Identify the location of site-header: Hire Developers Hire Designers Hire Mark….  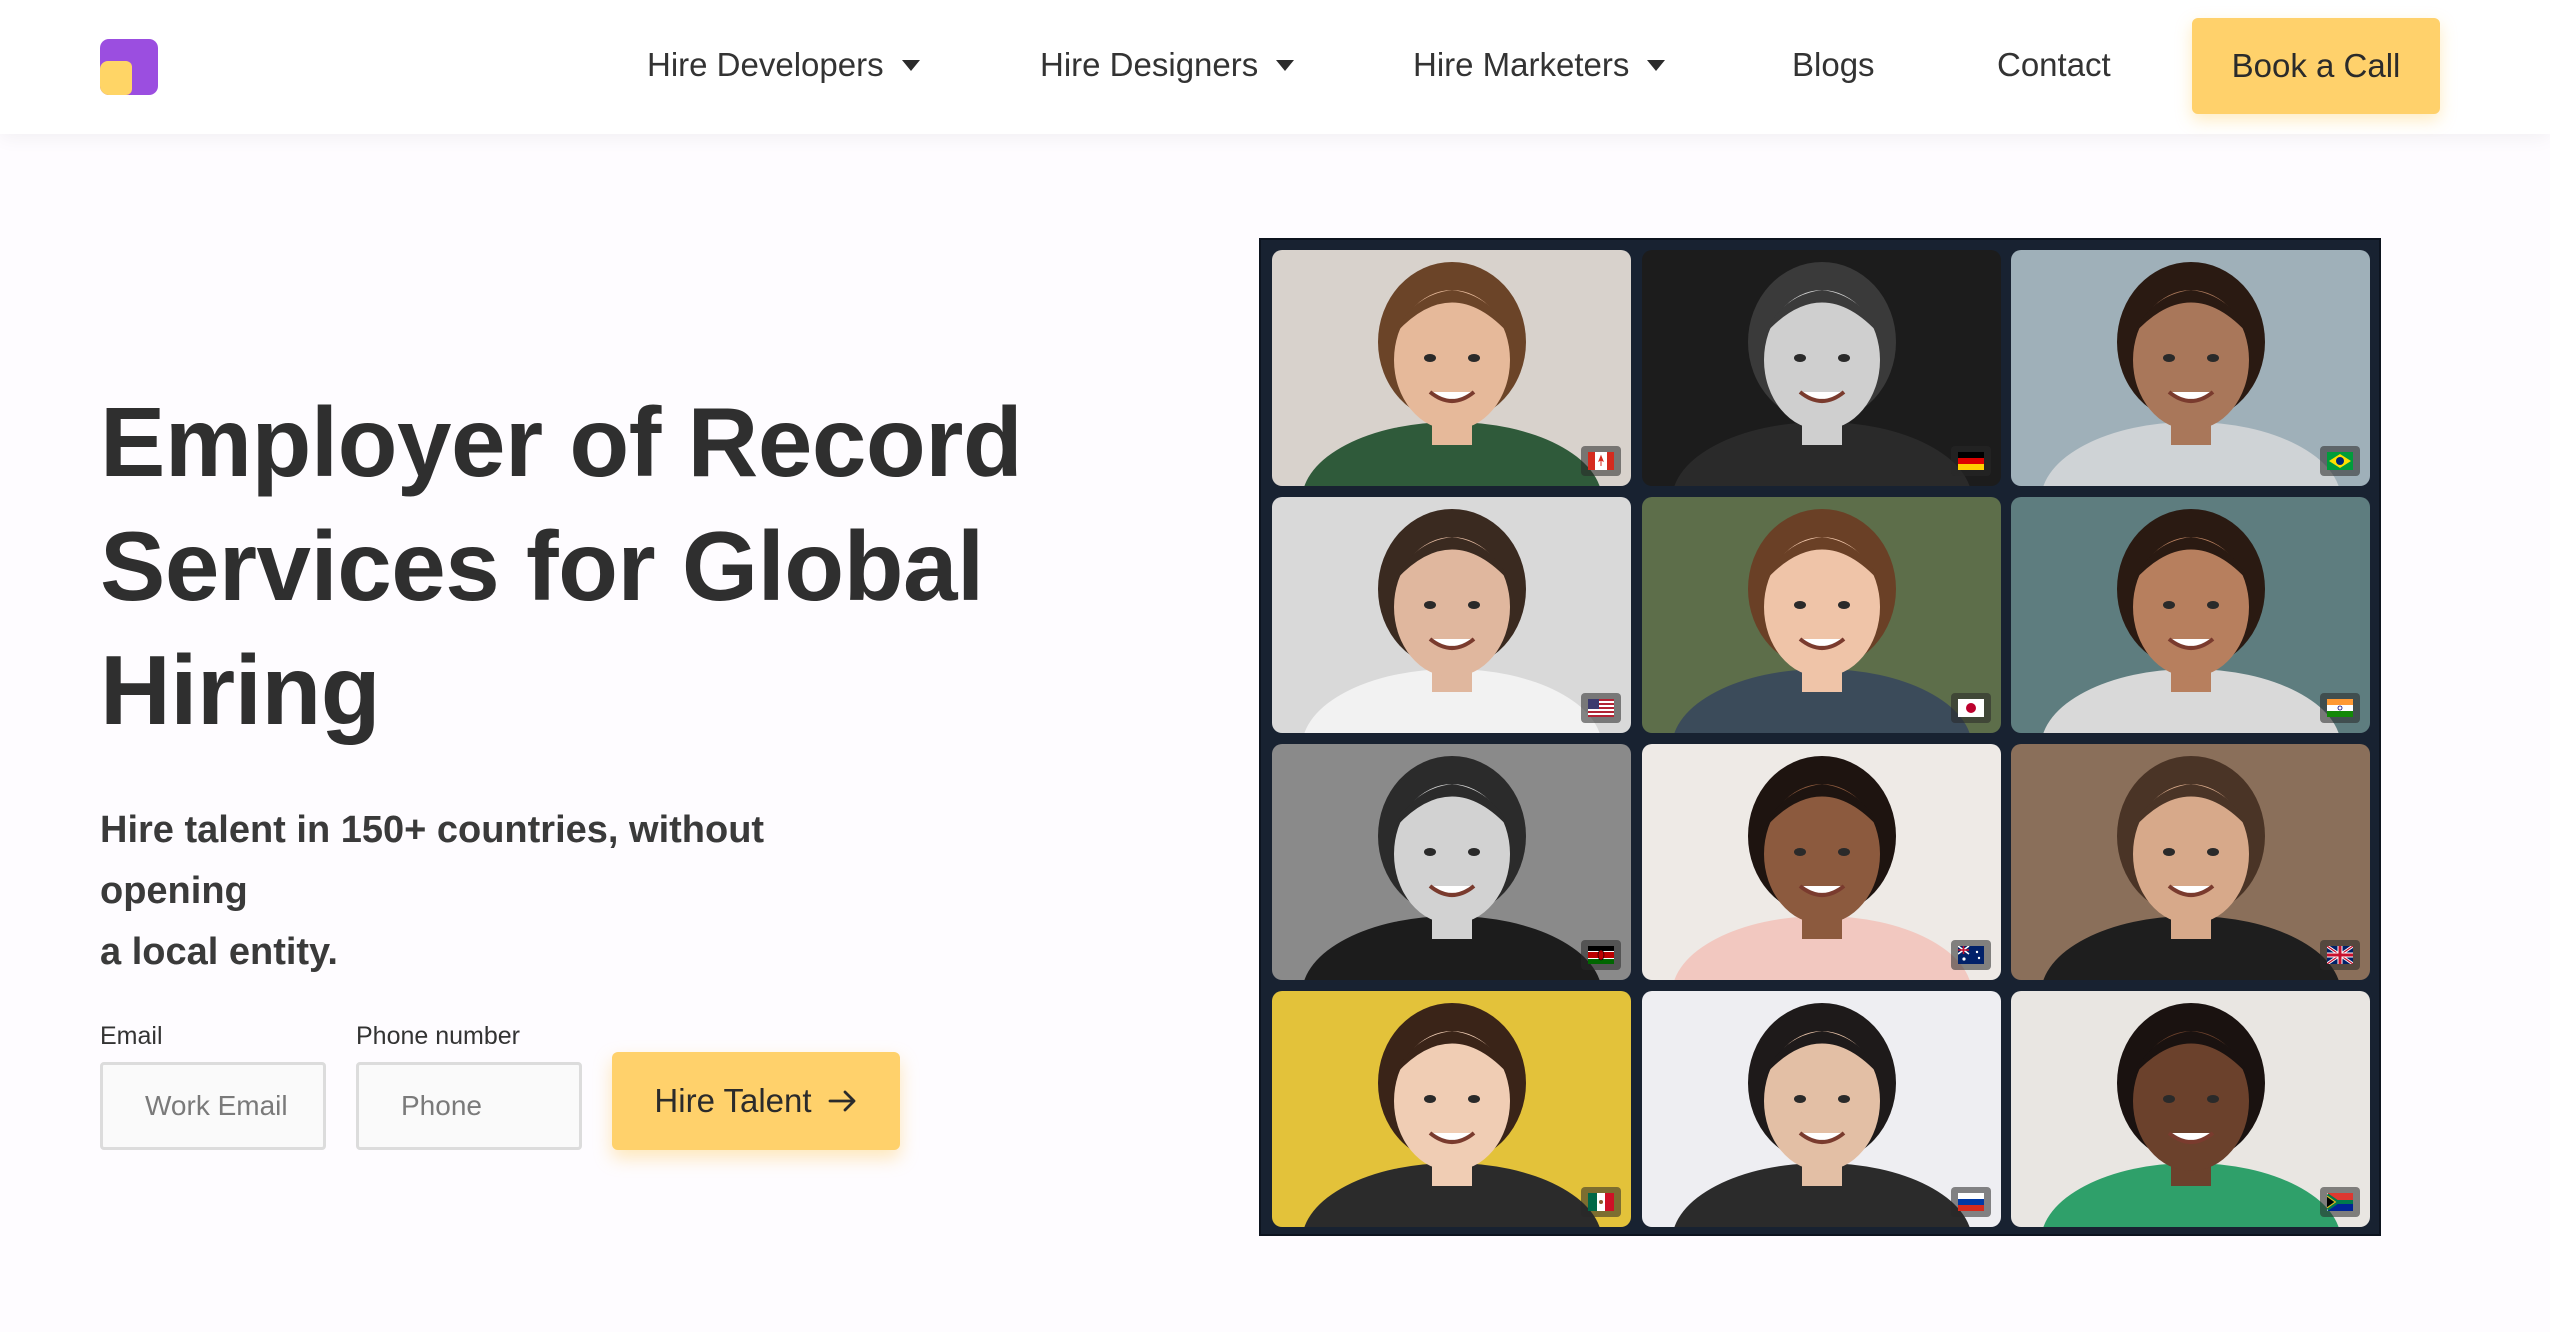
(1275, 67).